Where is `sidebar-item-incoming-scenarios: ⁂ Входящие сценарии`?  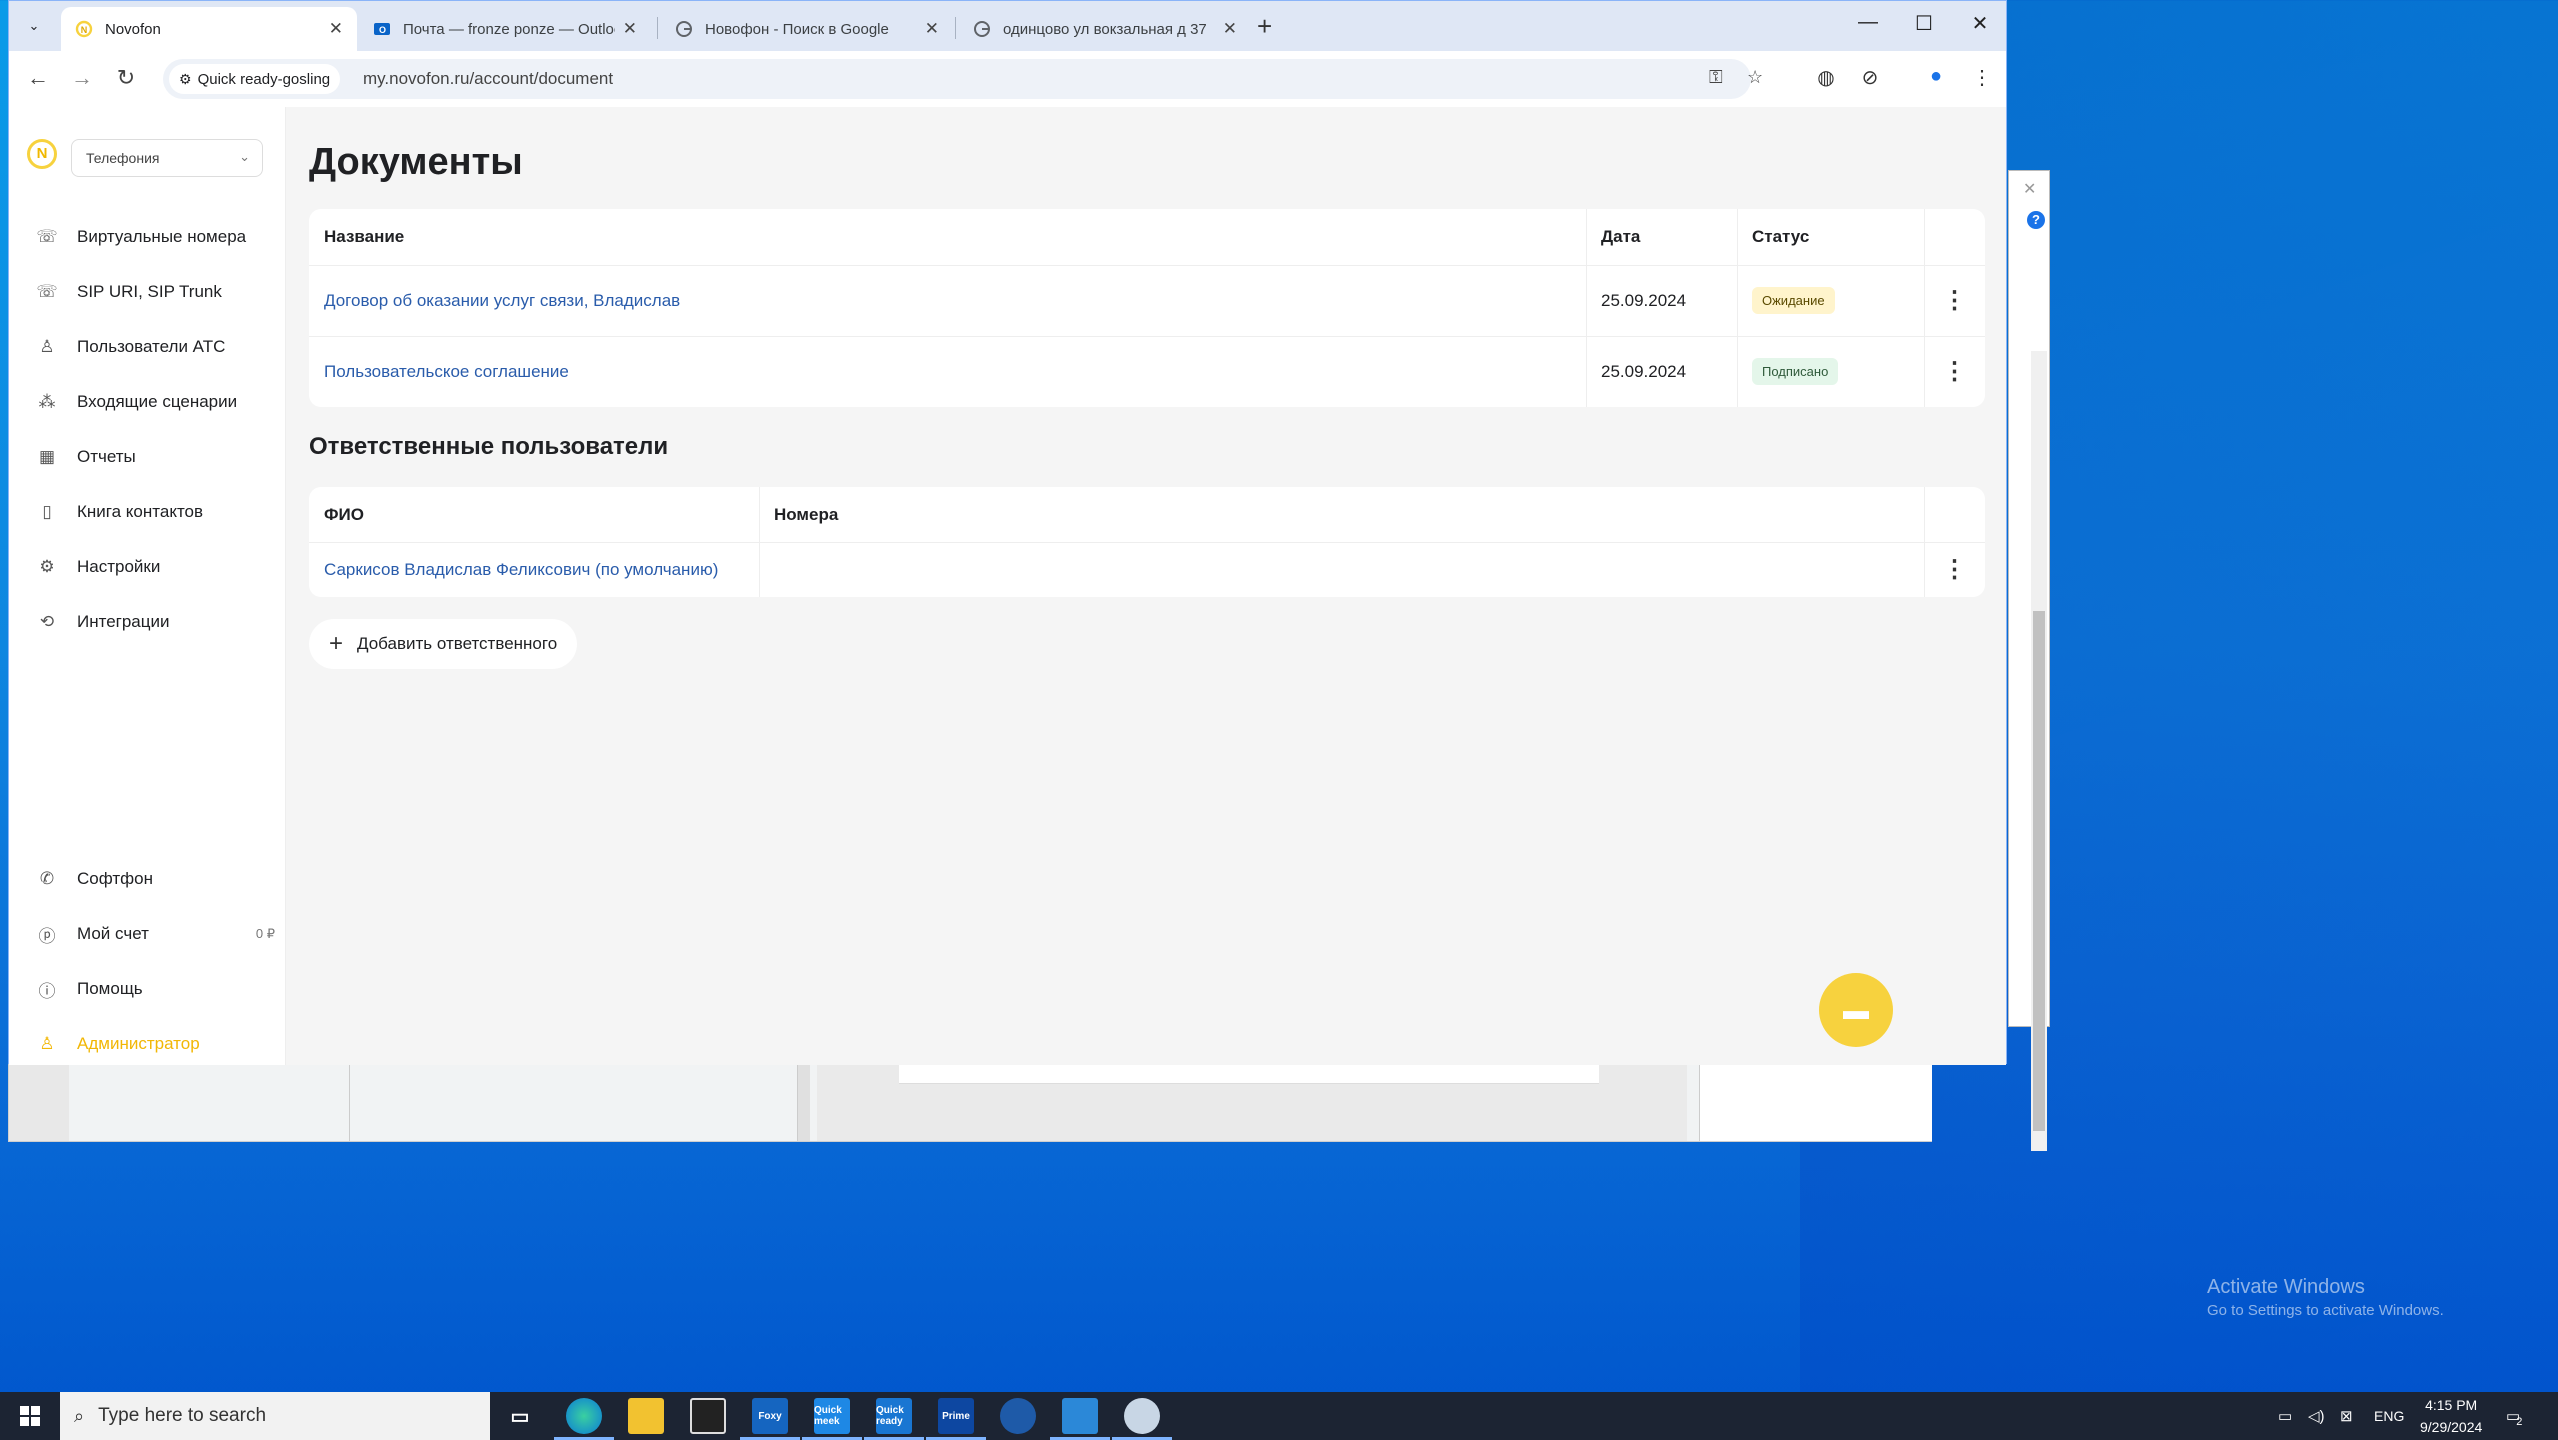
sidebar-item-incoming-scenarios: ⁂ Входящие сценарии is located at coordinates (155, 402).